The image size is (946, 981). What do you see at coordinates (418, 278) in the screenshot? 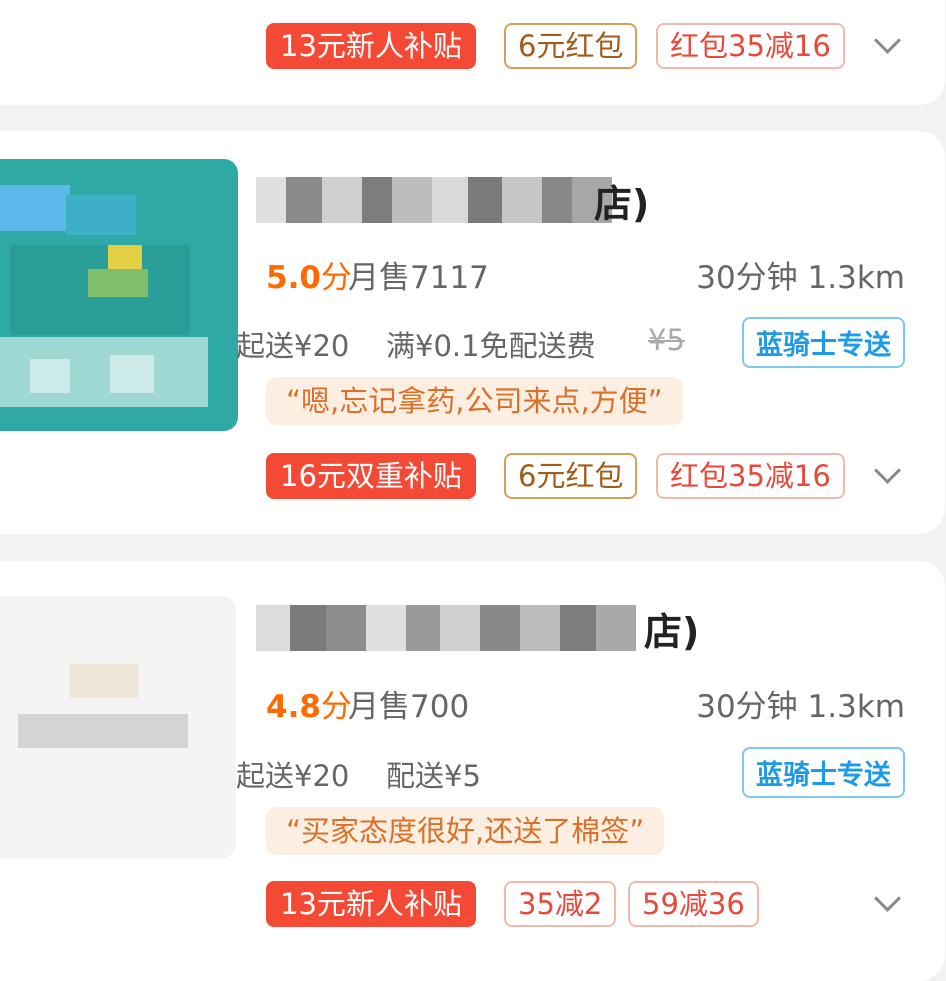
I see `monthly-sales: 月售7117` at bounding box center [418, 278].